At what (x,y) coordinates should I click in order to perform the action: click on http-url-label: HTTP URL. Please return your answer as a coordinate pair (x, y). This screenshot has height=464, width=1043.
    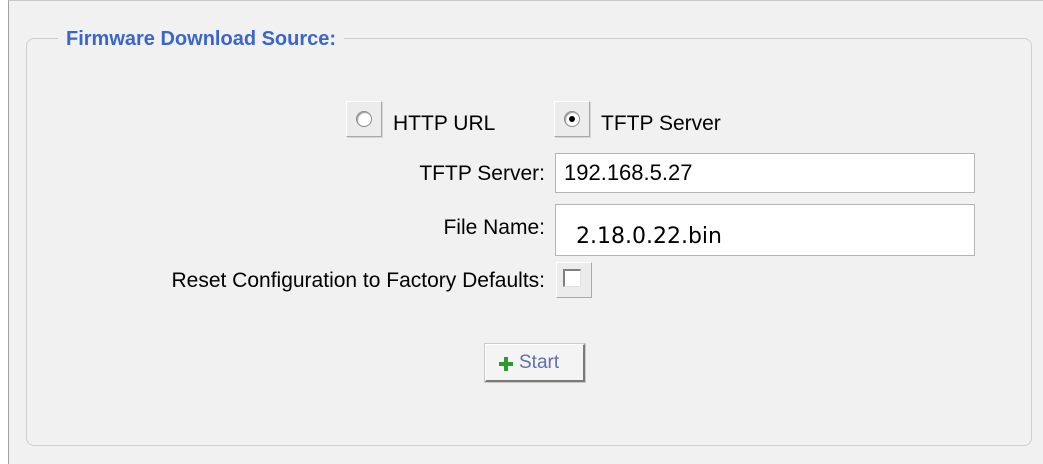
    Looking at the image, I should click on (444, 123).